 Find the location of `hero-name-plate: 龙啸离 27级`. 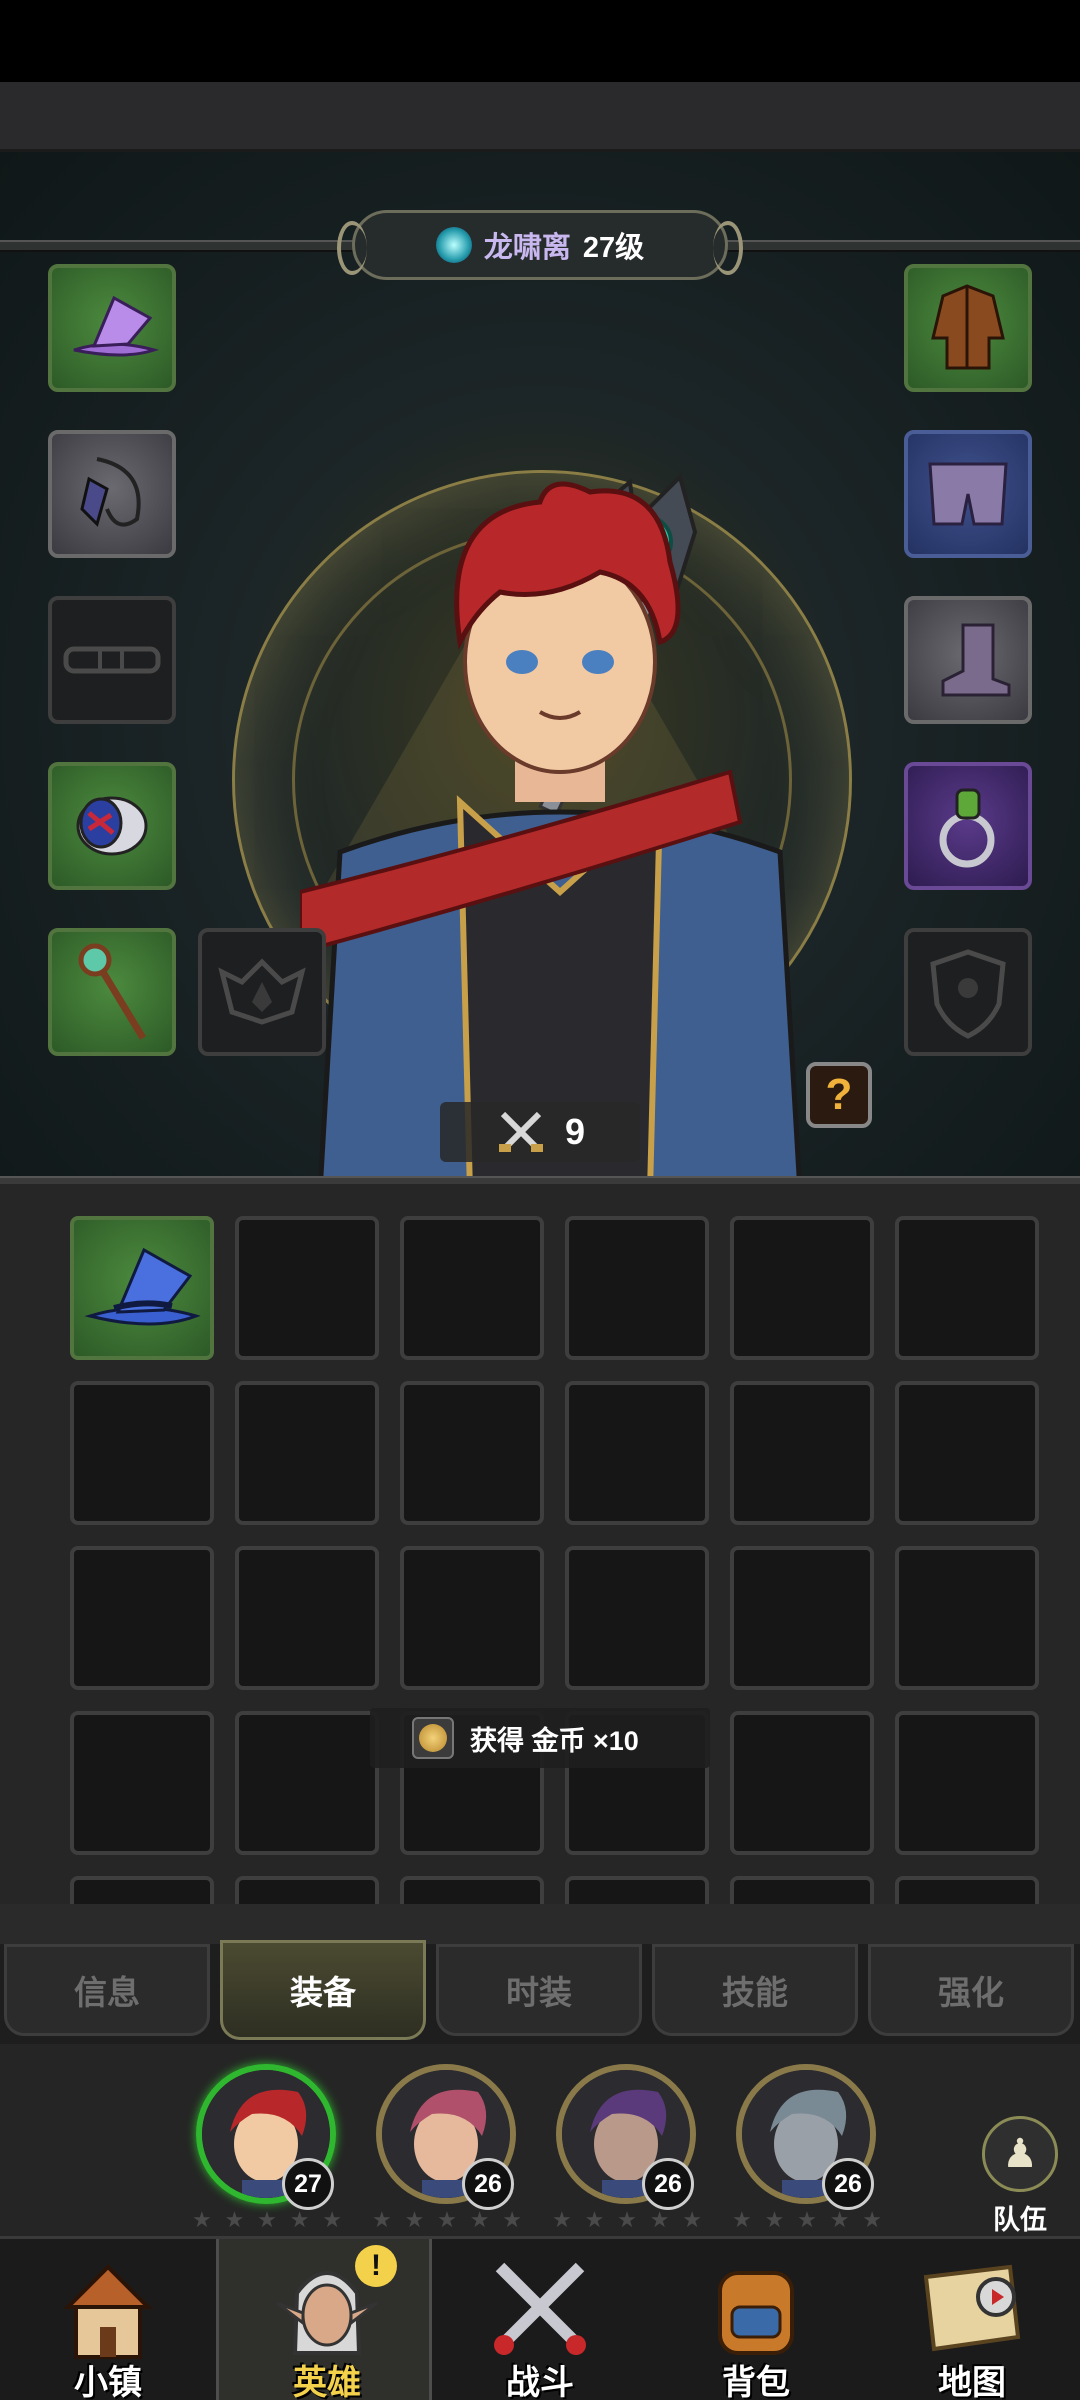

hero-name-plate: 龙啸离 27级 is located at coordinates (540, 245).